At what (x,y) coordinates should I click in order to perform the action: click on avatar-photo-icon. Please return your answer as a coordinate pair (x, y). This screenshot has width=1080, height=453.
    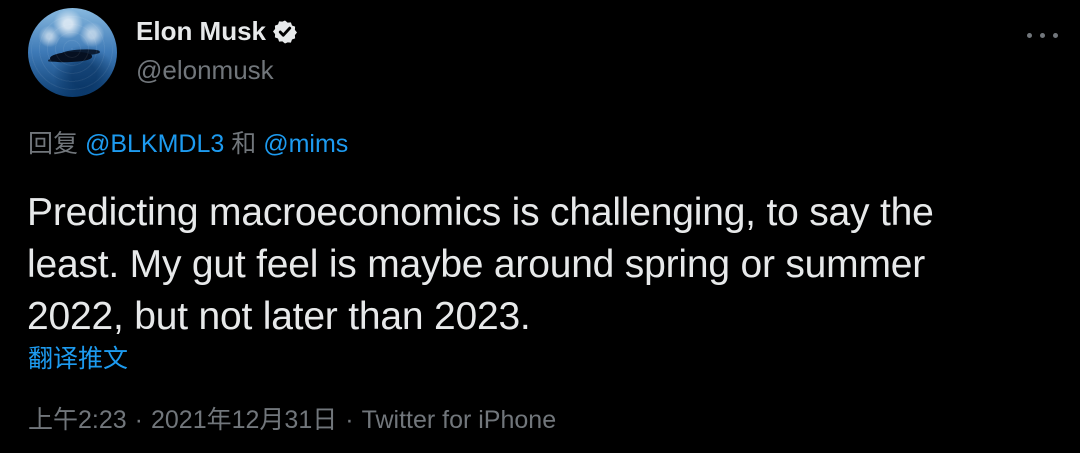
    Looking at the image, I should click on (72, 52).